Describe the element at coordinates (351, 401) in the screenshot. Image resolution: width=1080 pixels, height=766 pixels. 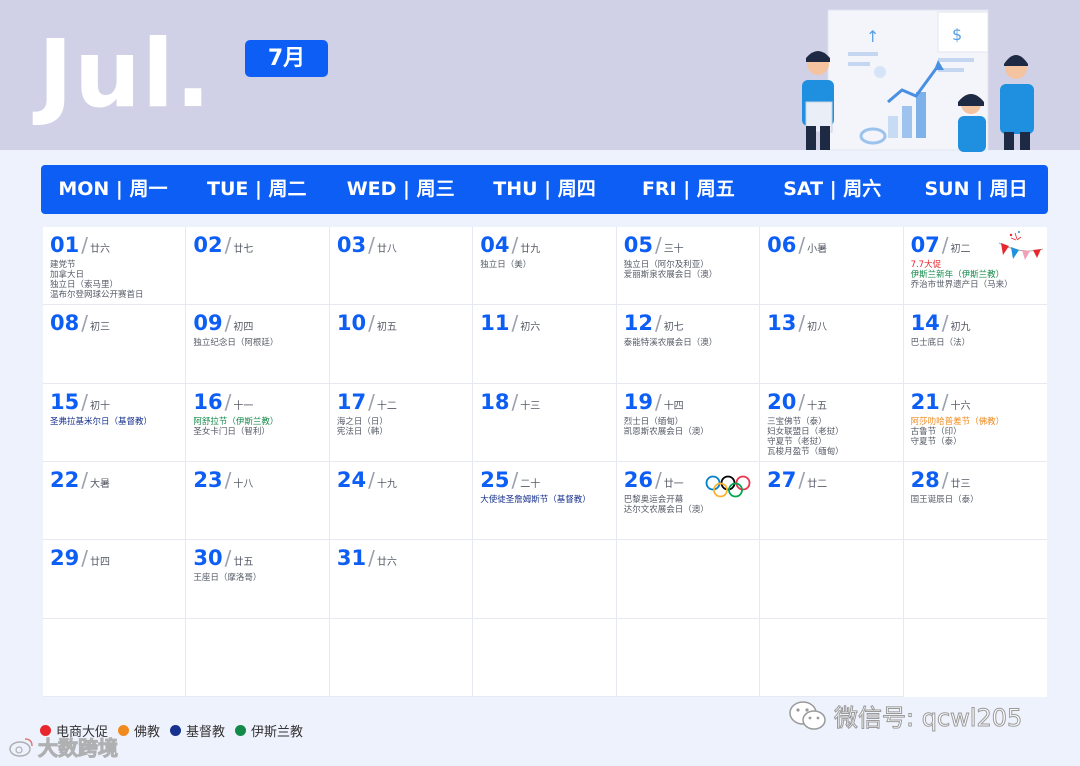
I see `day-number: 17` at that location.